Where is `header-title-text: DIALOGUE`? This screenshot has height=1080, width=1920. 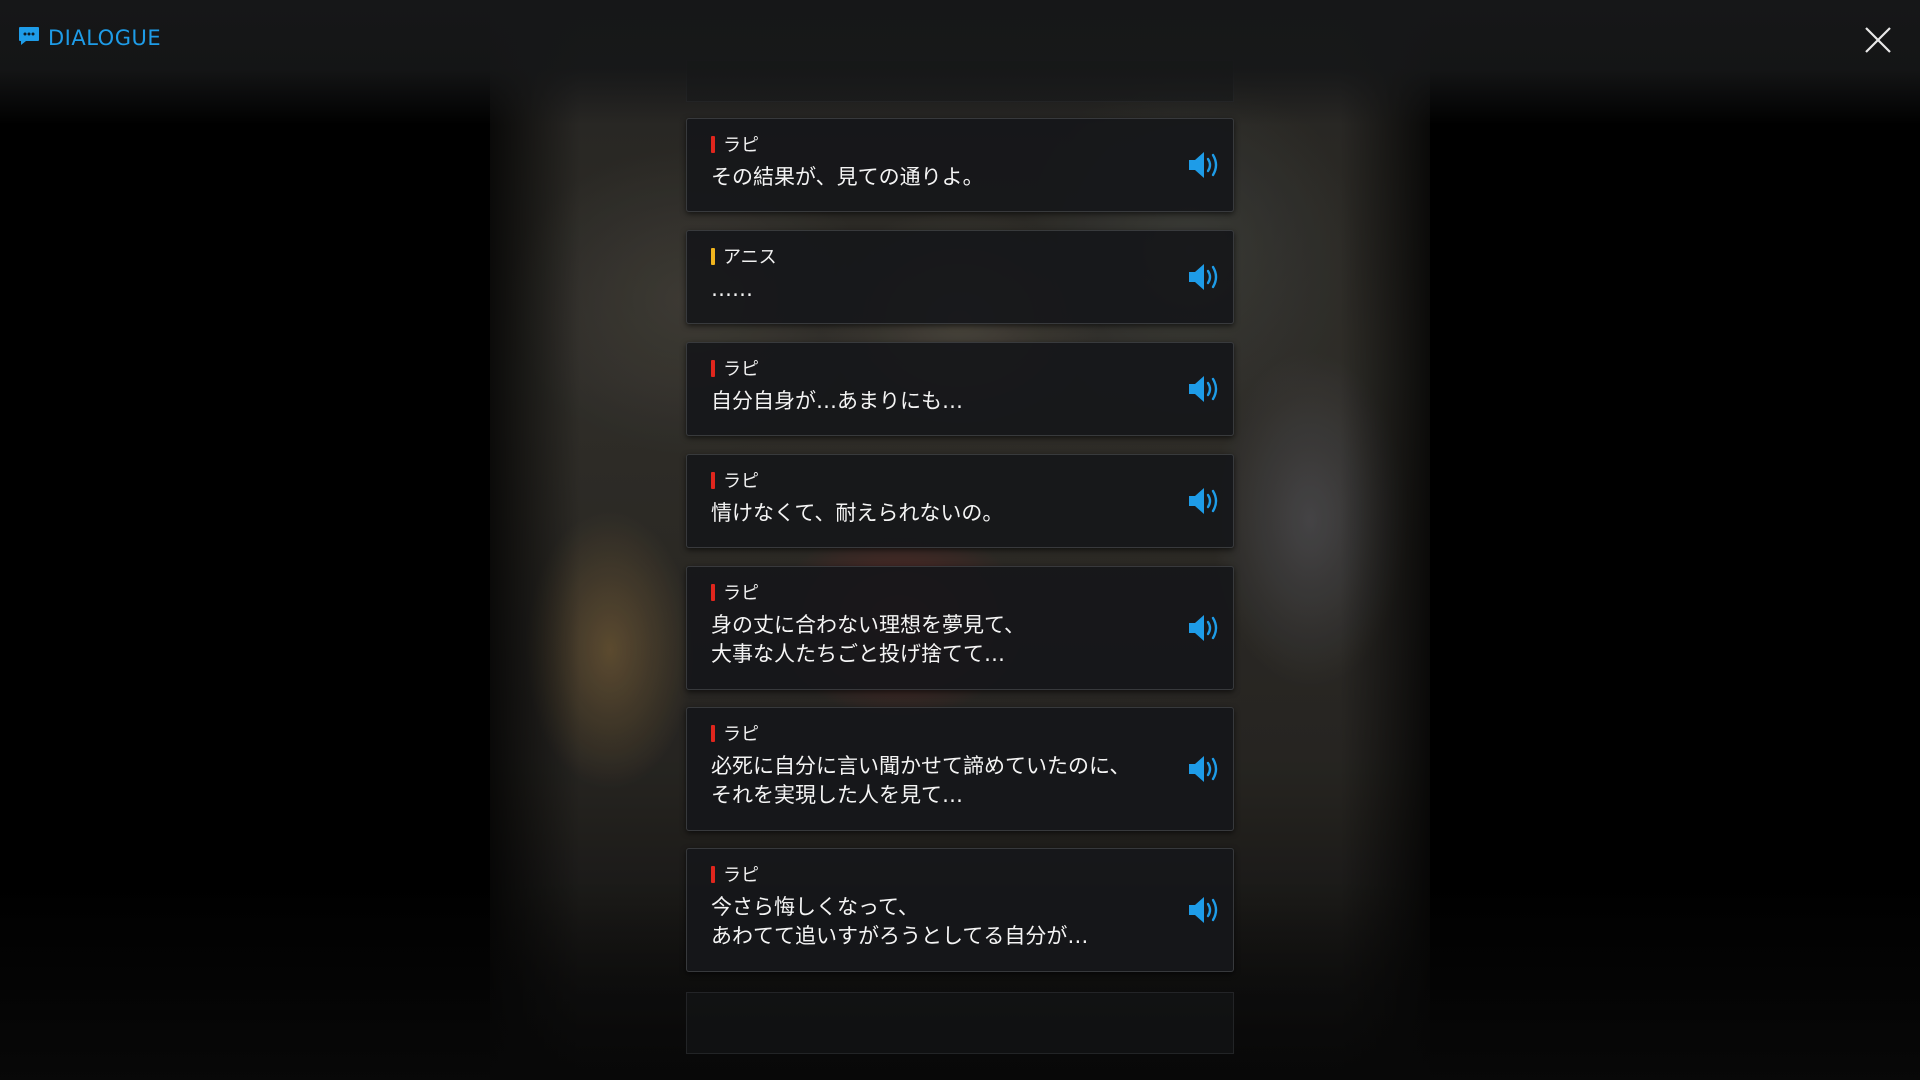 header-title-text: DIALOGUE is located at coordinates (105, 38).